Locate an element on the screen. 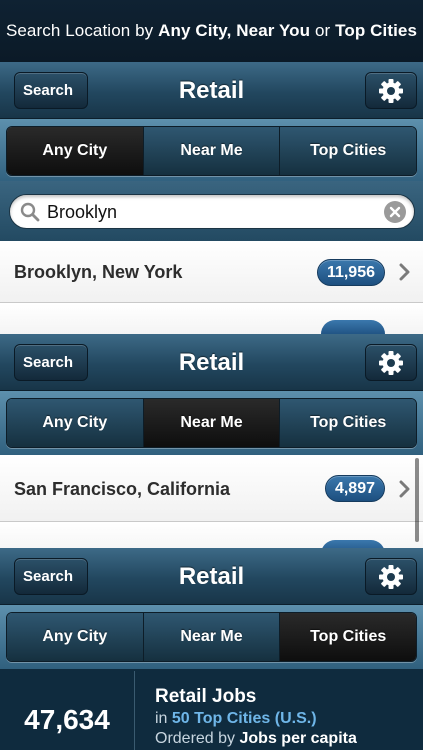  banner-prefix: Search Location by is located at coordinates (79, 30).